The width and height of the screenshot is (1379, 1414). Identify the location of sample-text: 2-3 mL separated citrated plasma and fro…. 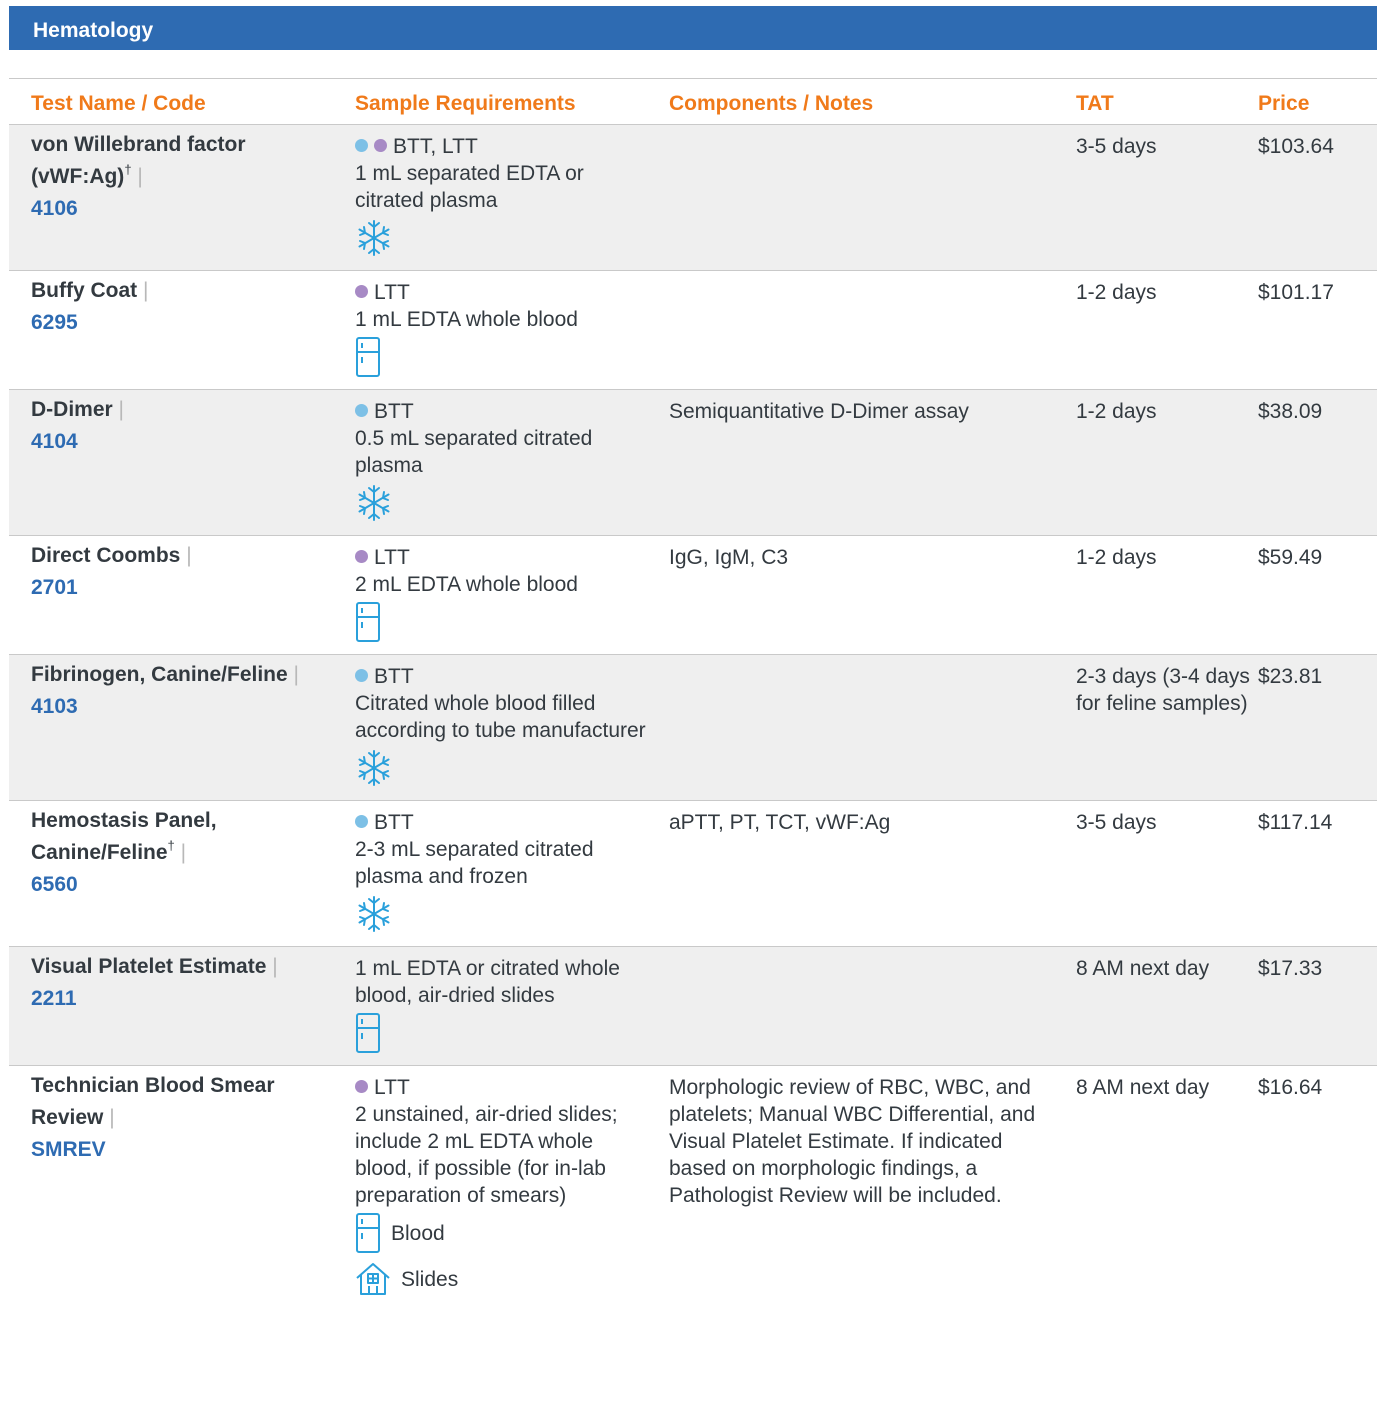
(474, 863).